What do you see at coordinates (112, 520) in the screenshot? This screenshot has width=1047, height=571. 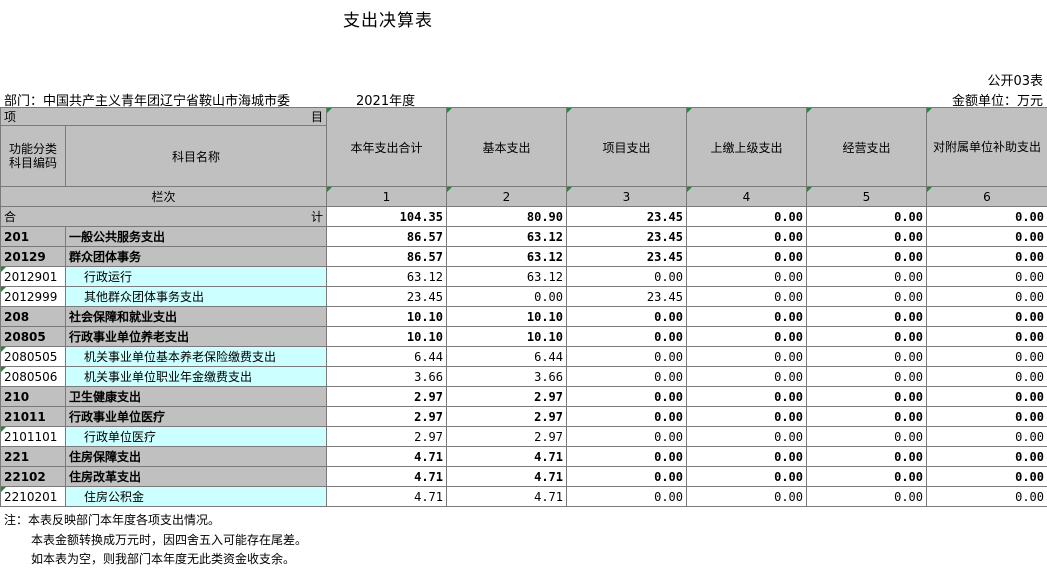 I see `note-1: 注：本表反映部门本年度各项支出情况。` at bounding box center [112, 520].